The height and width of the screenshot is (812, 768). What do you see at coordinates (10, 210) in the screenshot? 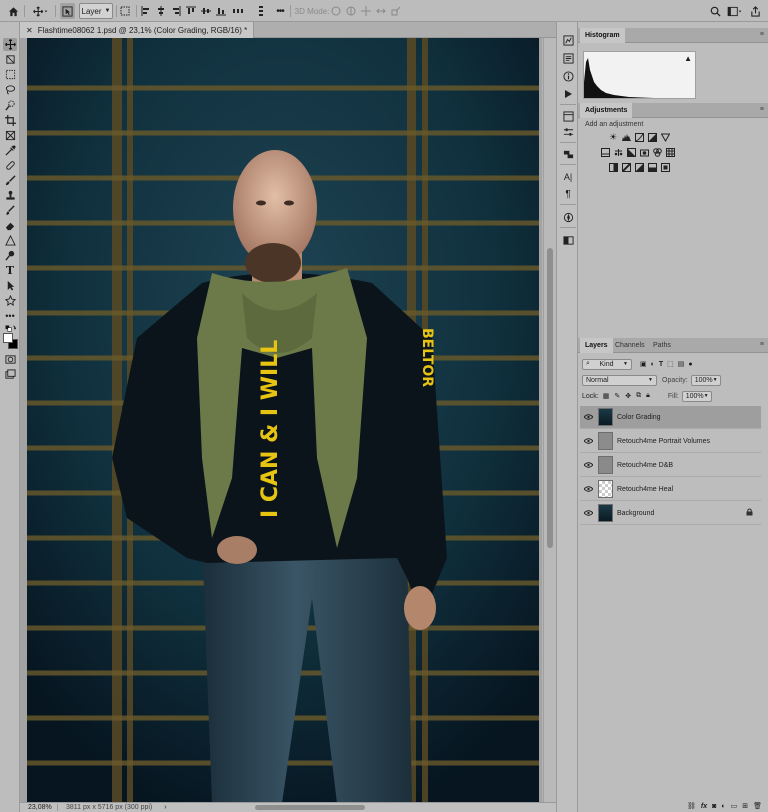
I see `history-brush-tool-icon` at bounding box center [10, 210].